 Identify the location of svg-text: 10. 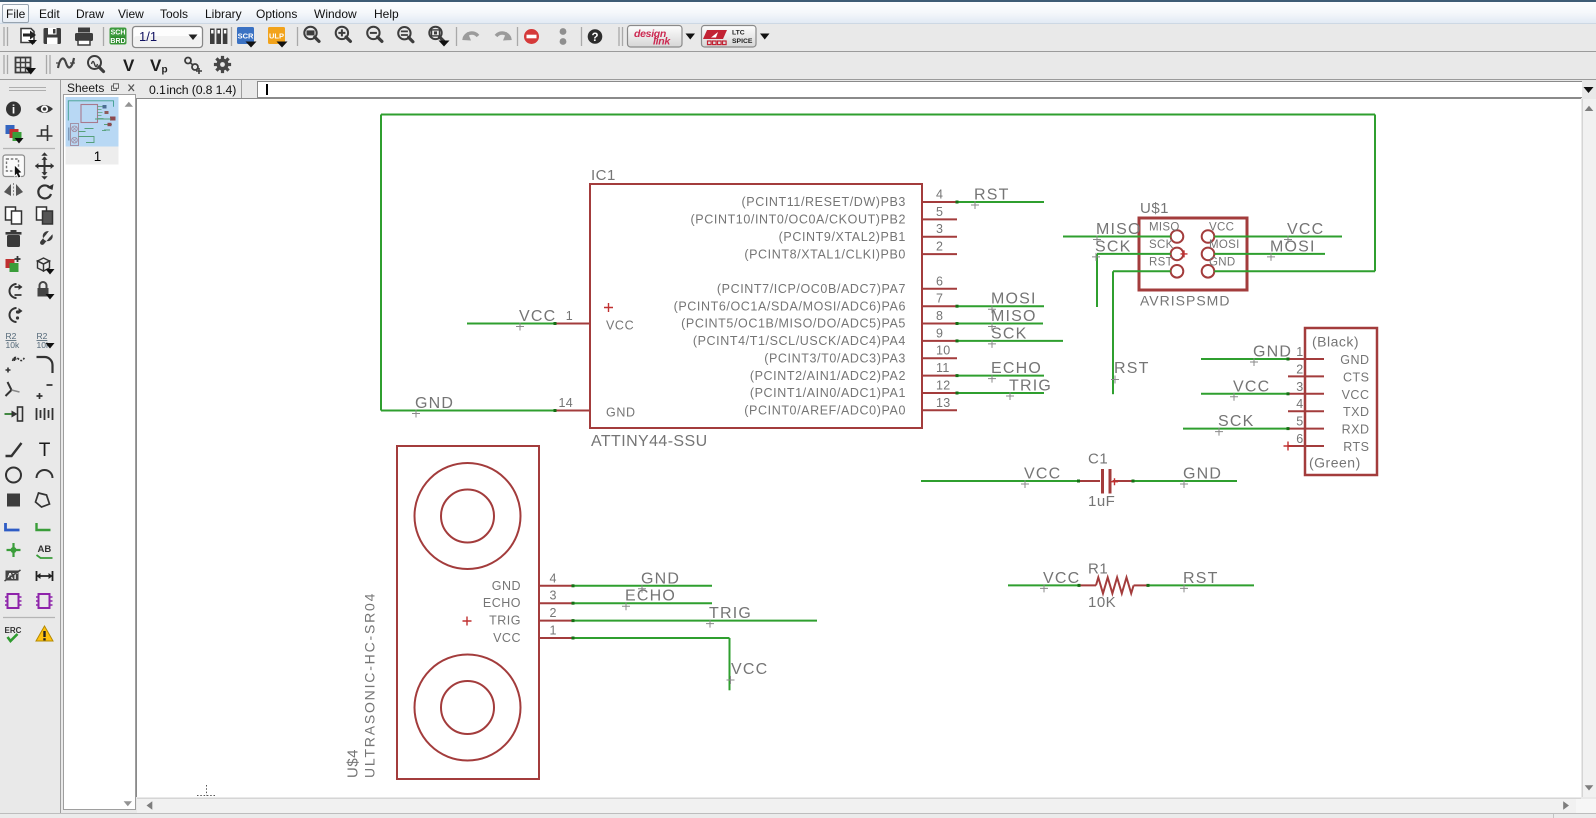
(943, 351).